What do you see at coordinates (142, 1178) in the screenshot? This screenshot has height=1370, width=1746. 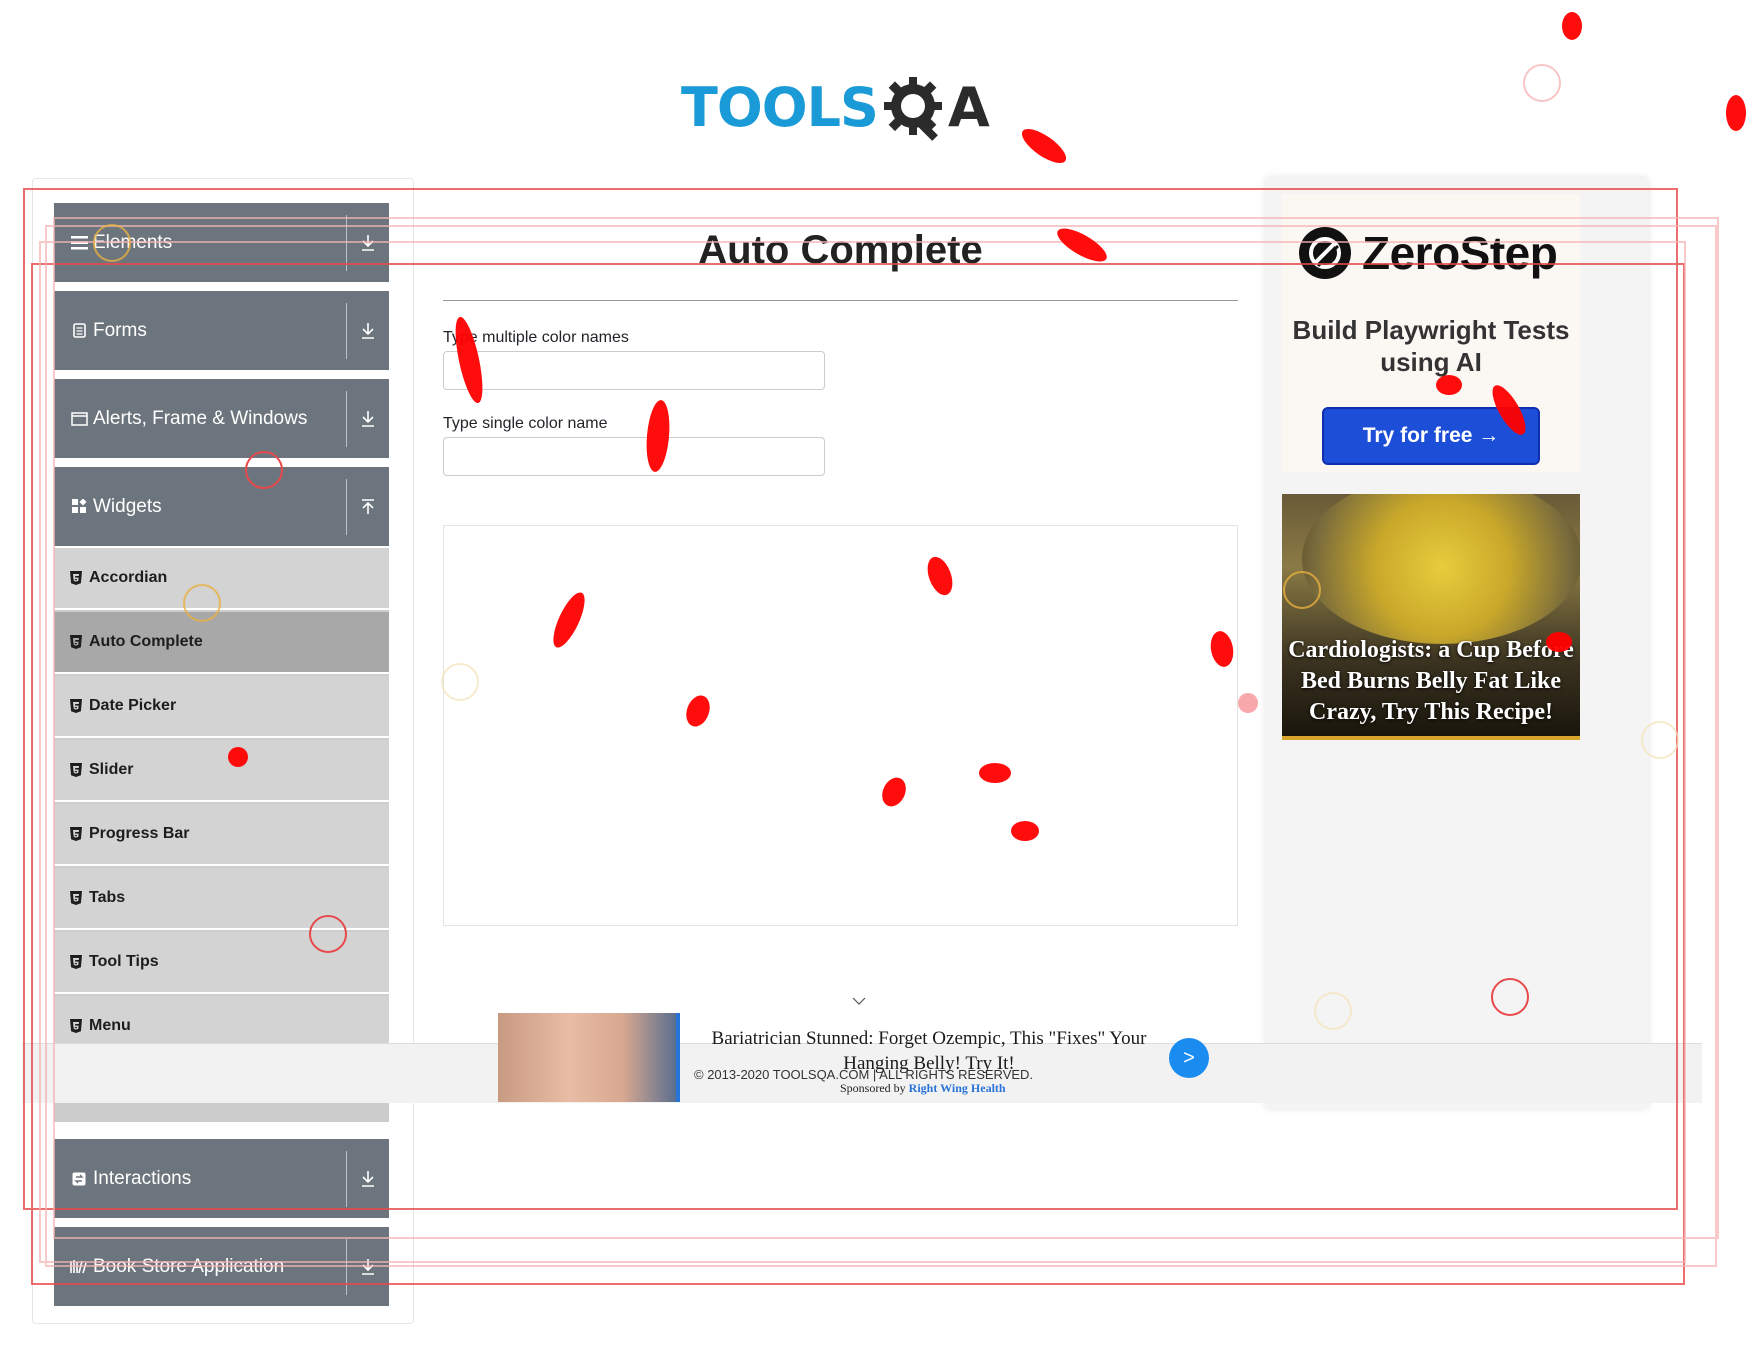 I see `sidebar-group-label: Interactions` at bounding box center [142, 1178].